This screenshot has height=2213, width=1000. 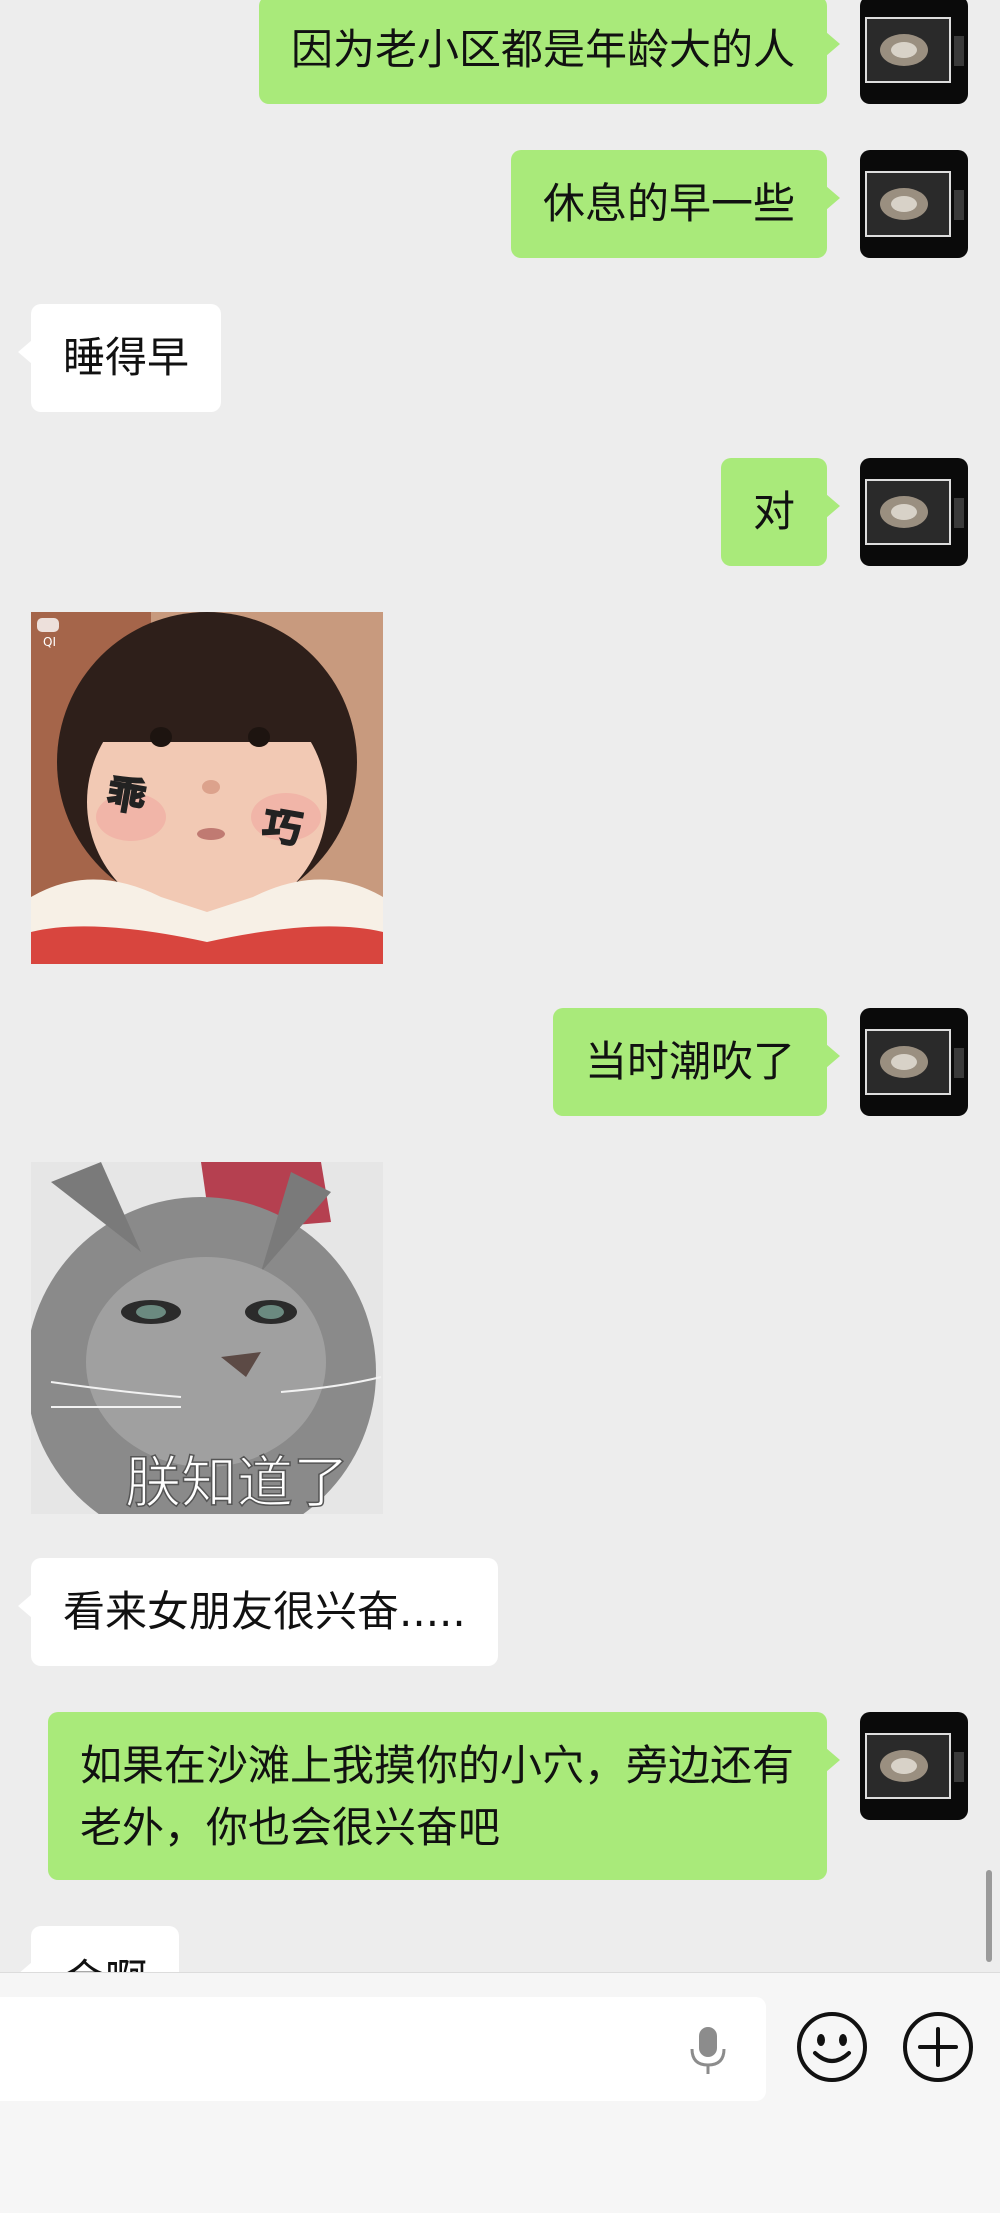 I want to click on outgoing-message-bubble: 当时潮吹了, so click(x=696, y=1062).